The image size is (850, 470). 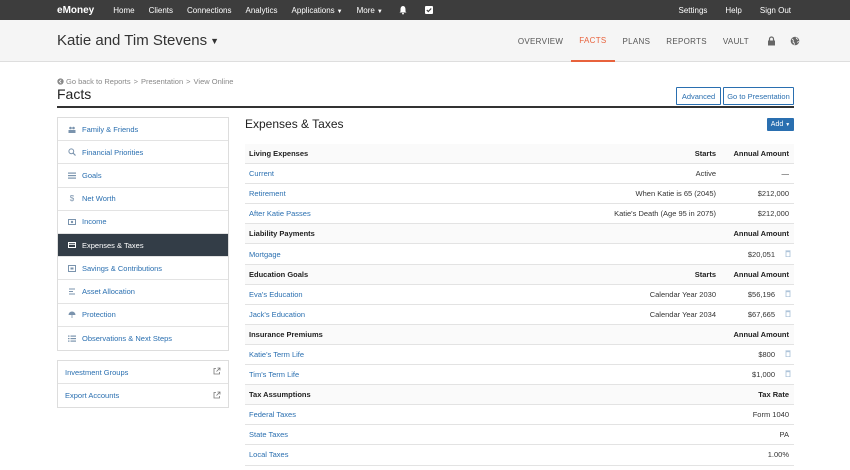 What do you see at coordinates (773, 395) in the screenshot?
I see `amount-column-header: Tax Rate` at bounding box center [773, 395].